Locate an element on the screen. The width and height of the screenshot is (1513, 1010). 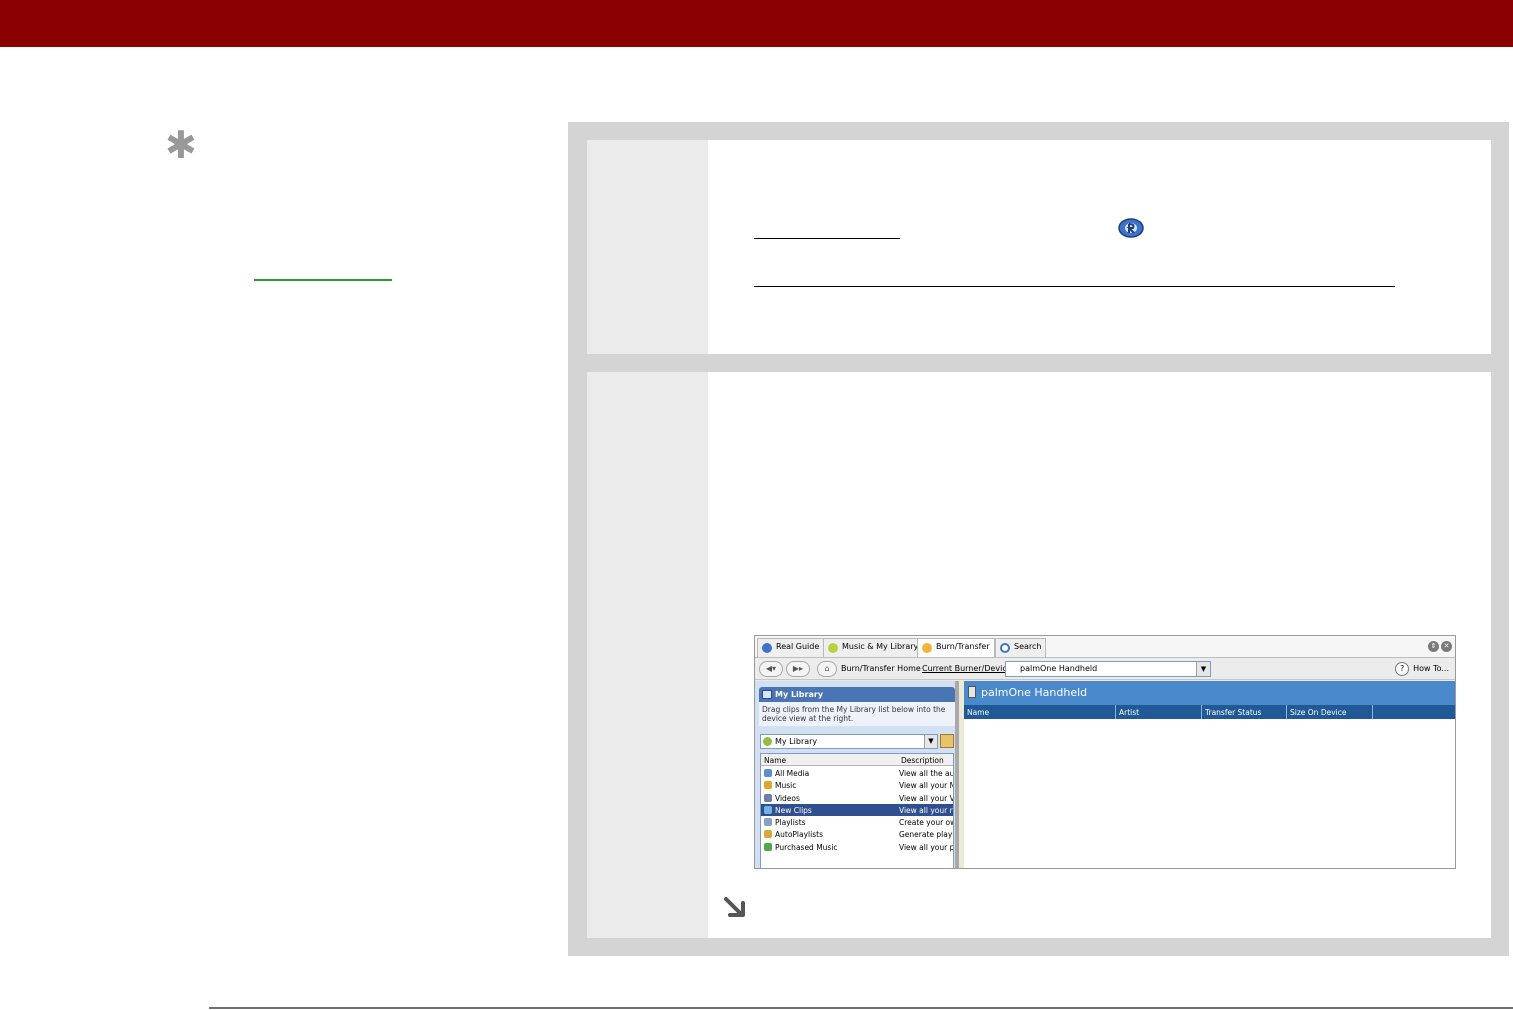
device-header: palmOne Handheld is located at coordinates (1209, 693).